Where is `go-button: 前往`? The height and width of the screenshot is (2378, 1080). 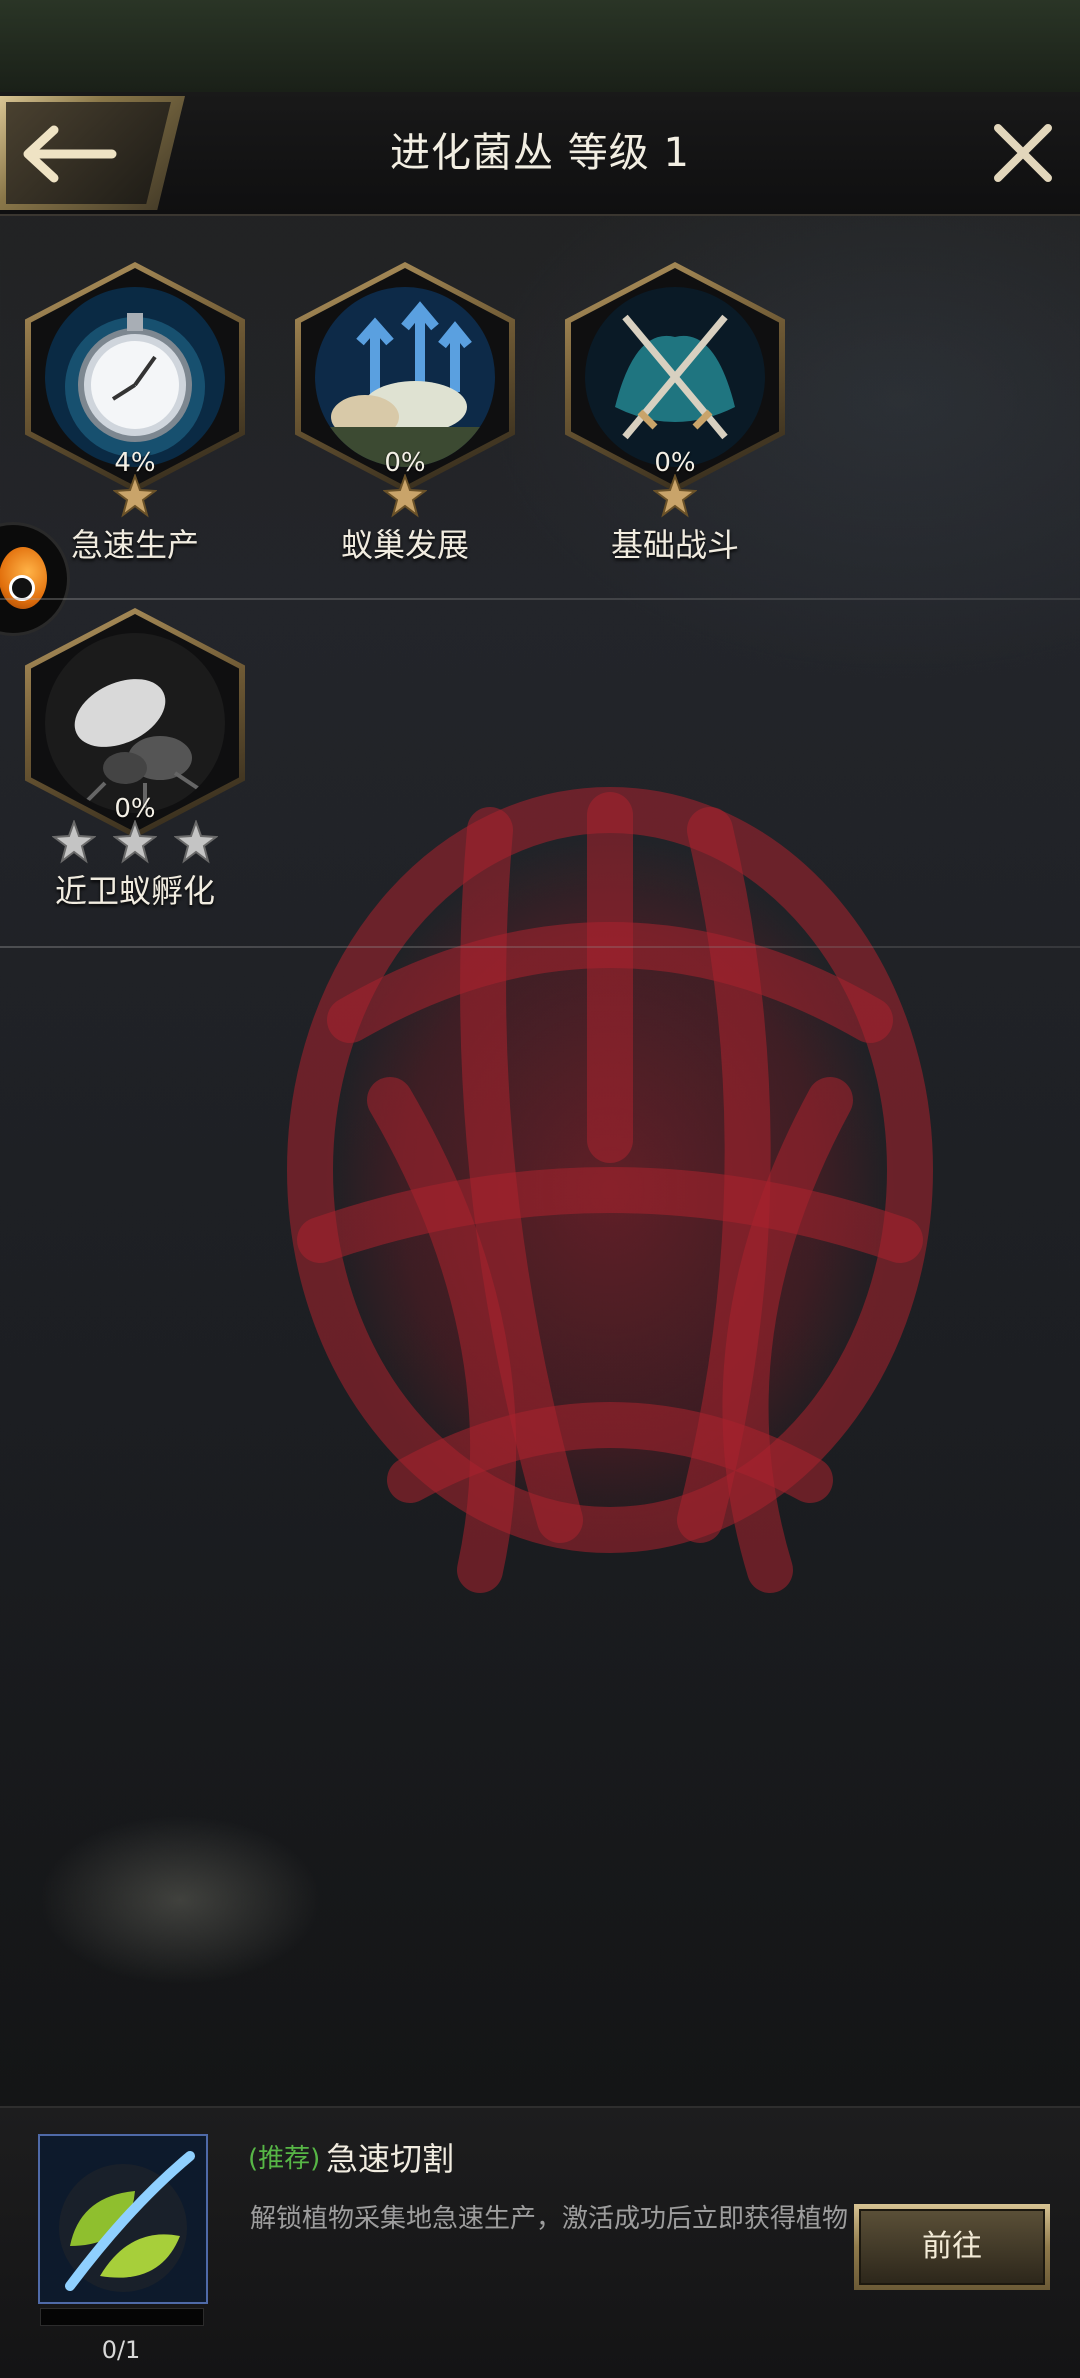 go-button: 前往 is located at coordinates (952, 2247).